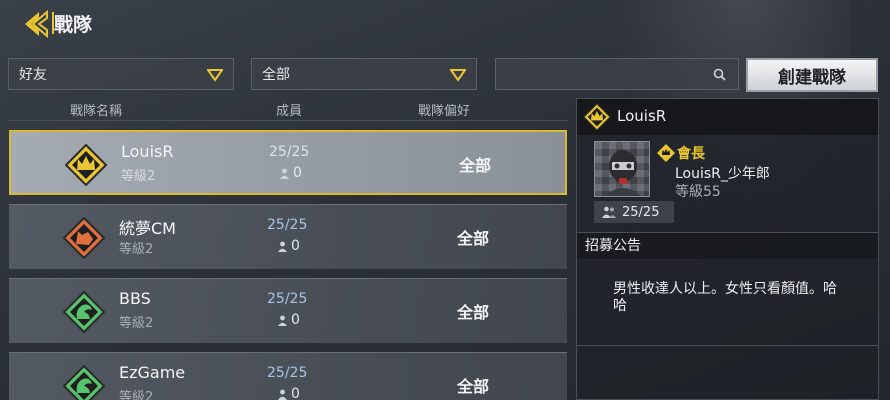  Describe the element at coordinates (288, 236) in the screenshot. I see `team-row-cm: 統夢CM 等級2 25/25 0 全部` at that location.